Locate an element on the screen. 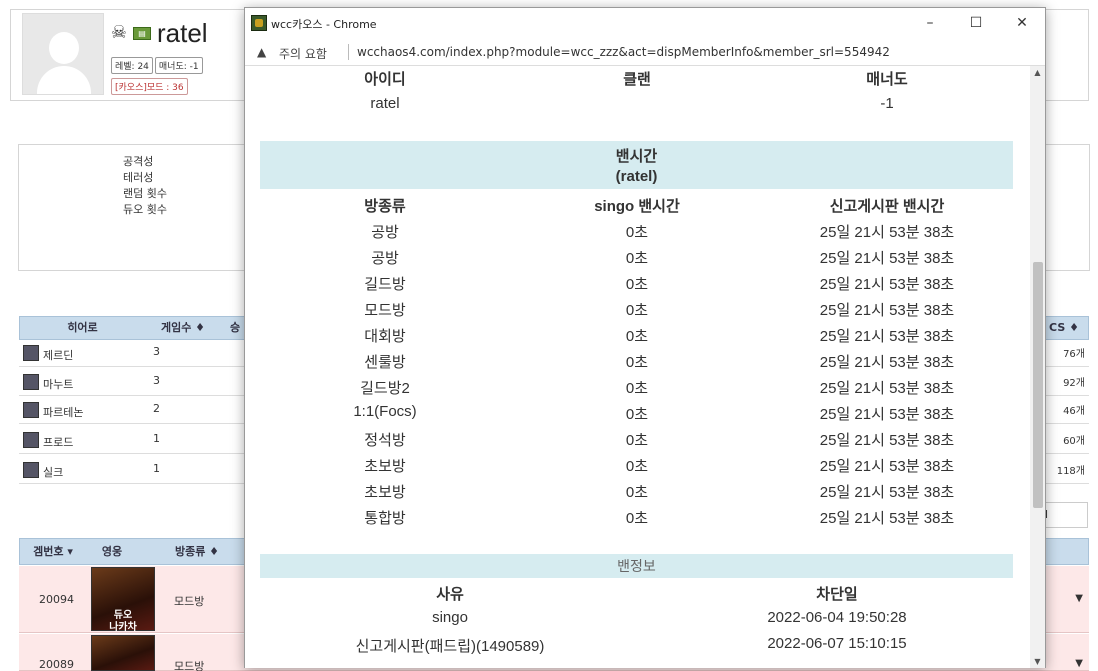 The height and width of the screenshot is (671, 1098). reason-header: 사유 is located at coordinates (450, 594).